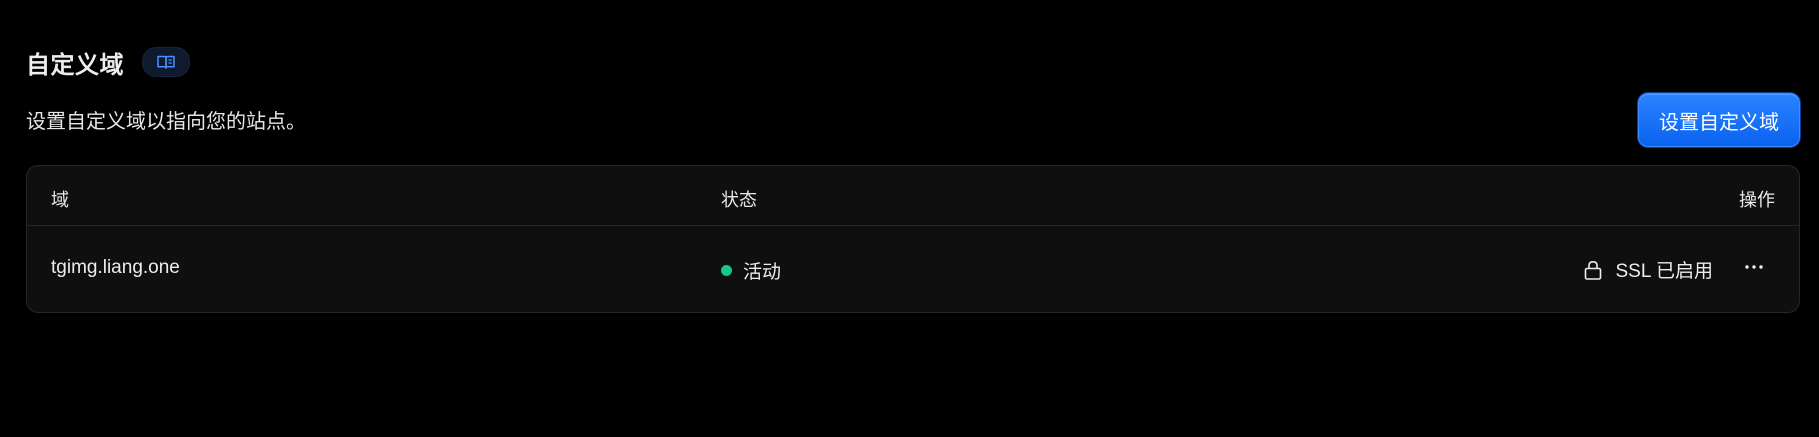 Image resolution: width=1819 pixels, height=437 pixels. Describe the element at coordinates (762, 272) in the screenshot. I see `status-label: 活动` at that location.